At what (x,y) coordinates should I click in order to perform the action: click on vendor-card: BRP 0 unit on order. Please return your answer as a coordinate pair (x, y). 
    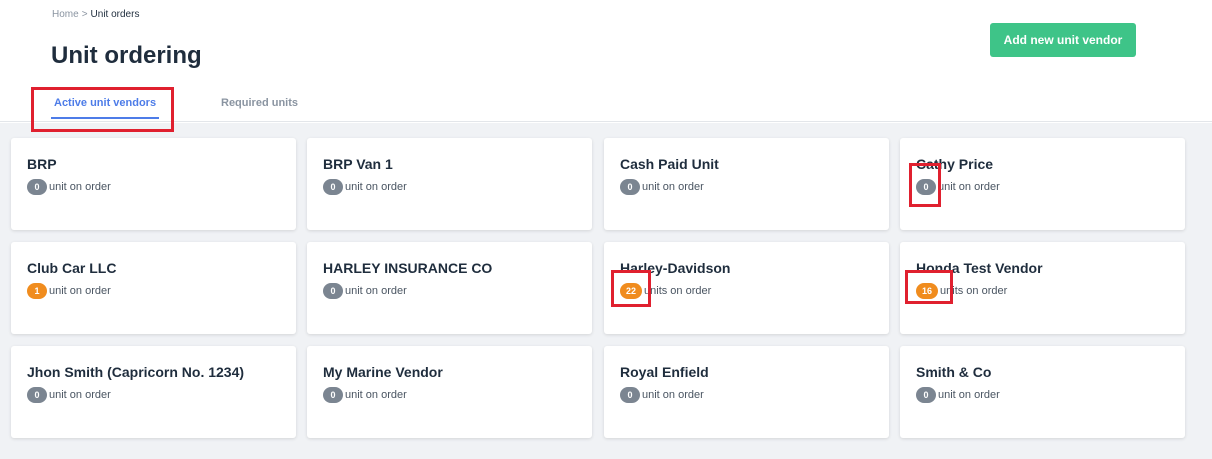
    Looking at the image, I should click on (153, 184).